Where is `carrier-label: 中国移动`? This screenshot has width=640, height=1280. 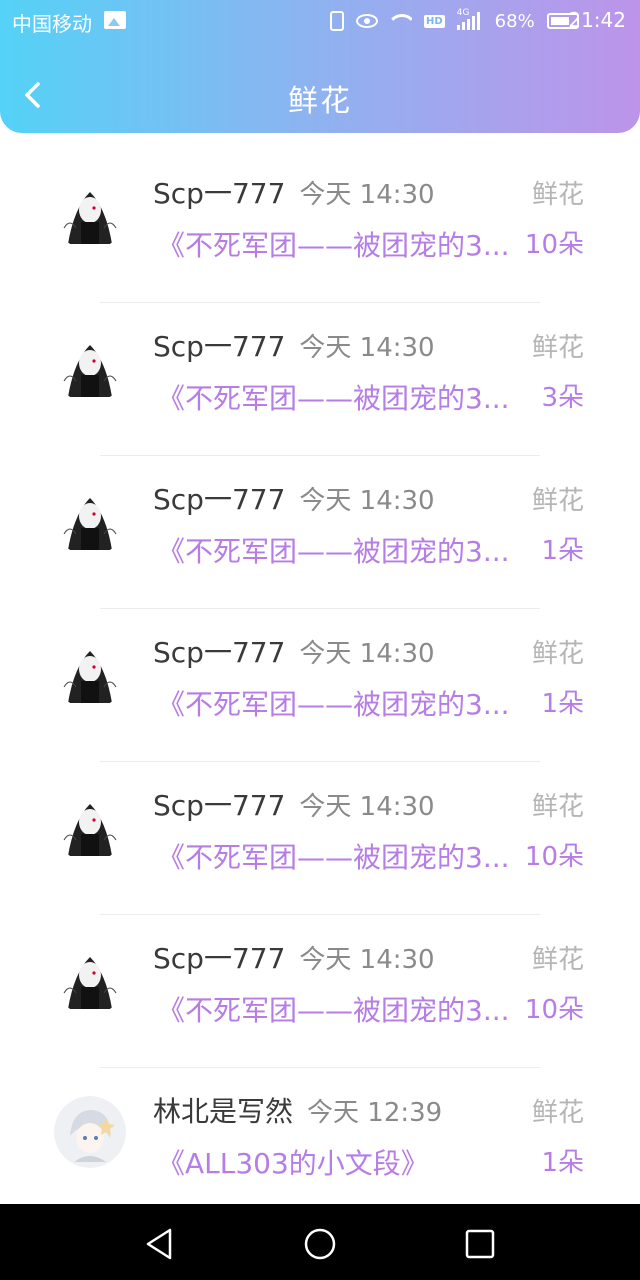 carrier-label: 中国移动 is located at coordinates (52, 24).